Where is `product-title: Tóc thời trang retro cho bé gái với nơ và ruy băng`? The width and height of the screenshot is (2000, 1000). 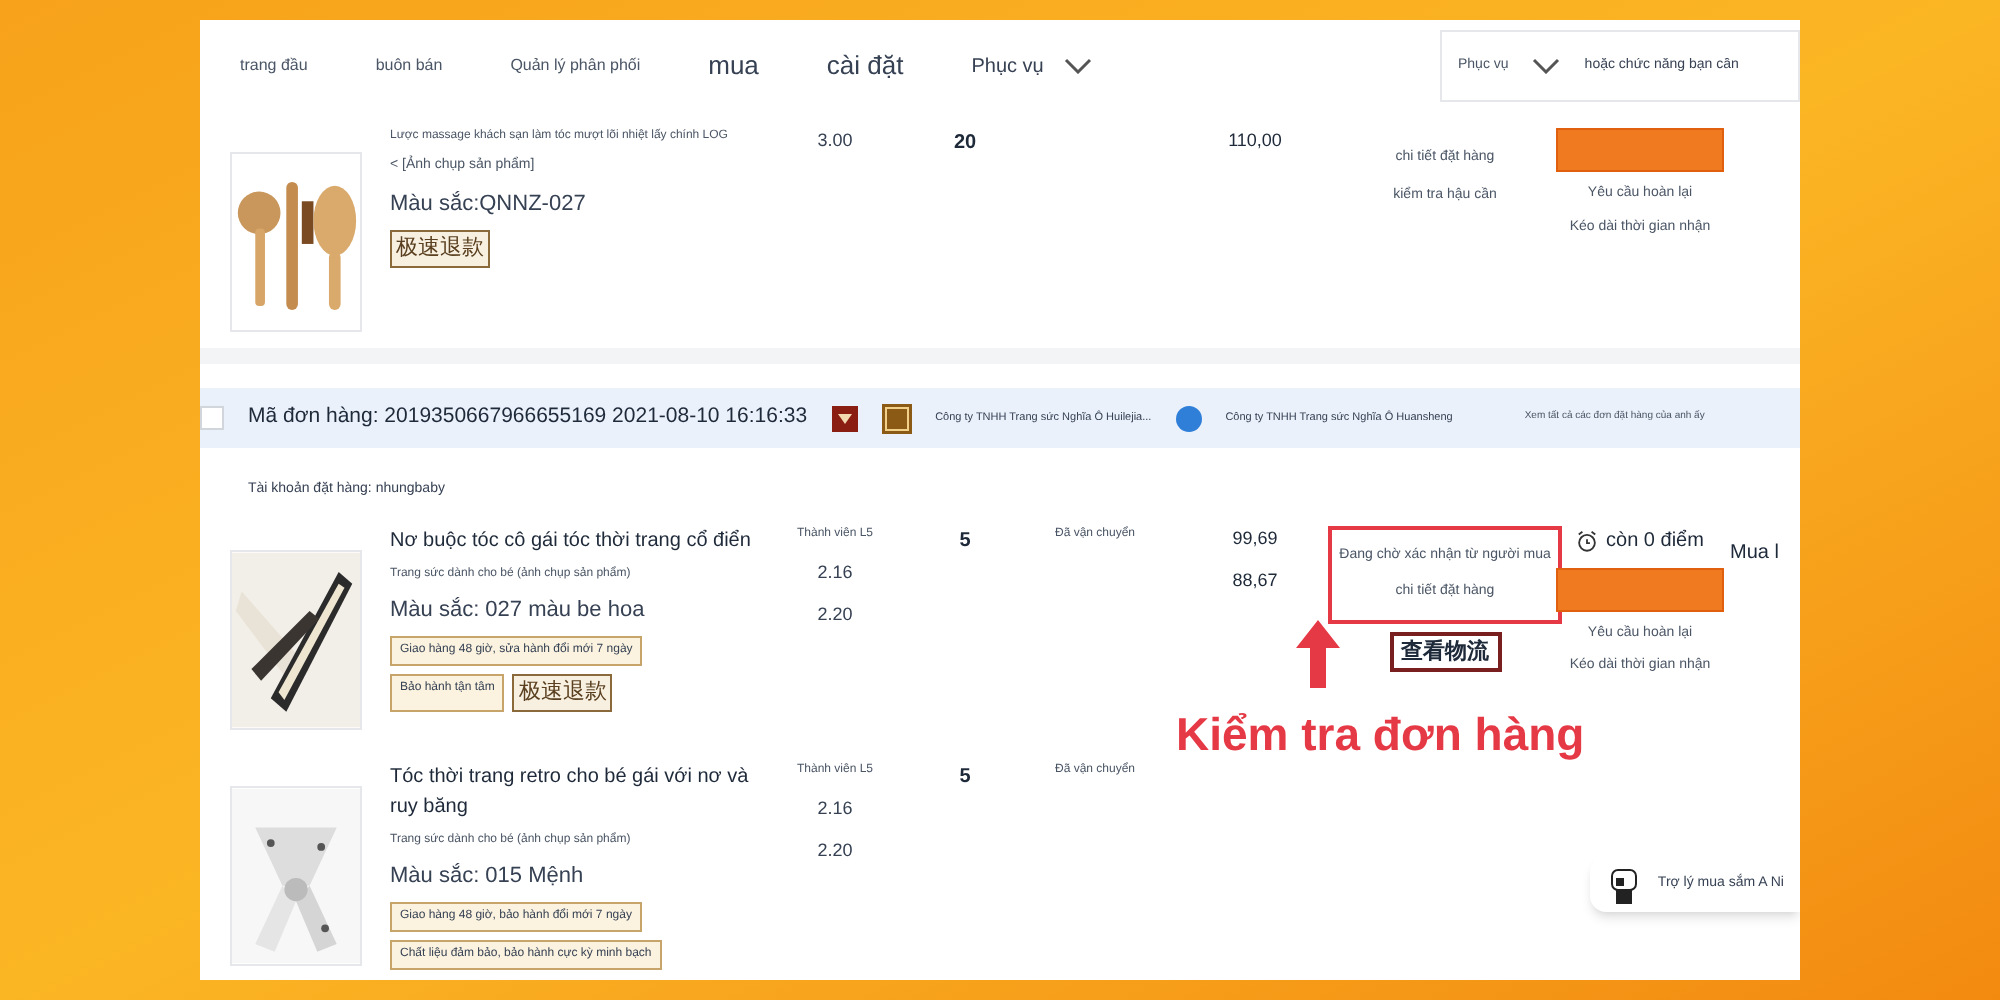
product-title: Tóc thời trang retro cho bé gái với nơ và ruy băng is located at coordinates (570, 792).